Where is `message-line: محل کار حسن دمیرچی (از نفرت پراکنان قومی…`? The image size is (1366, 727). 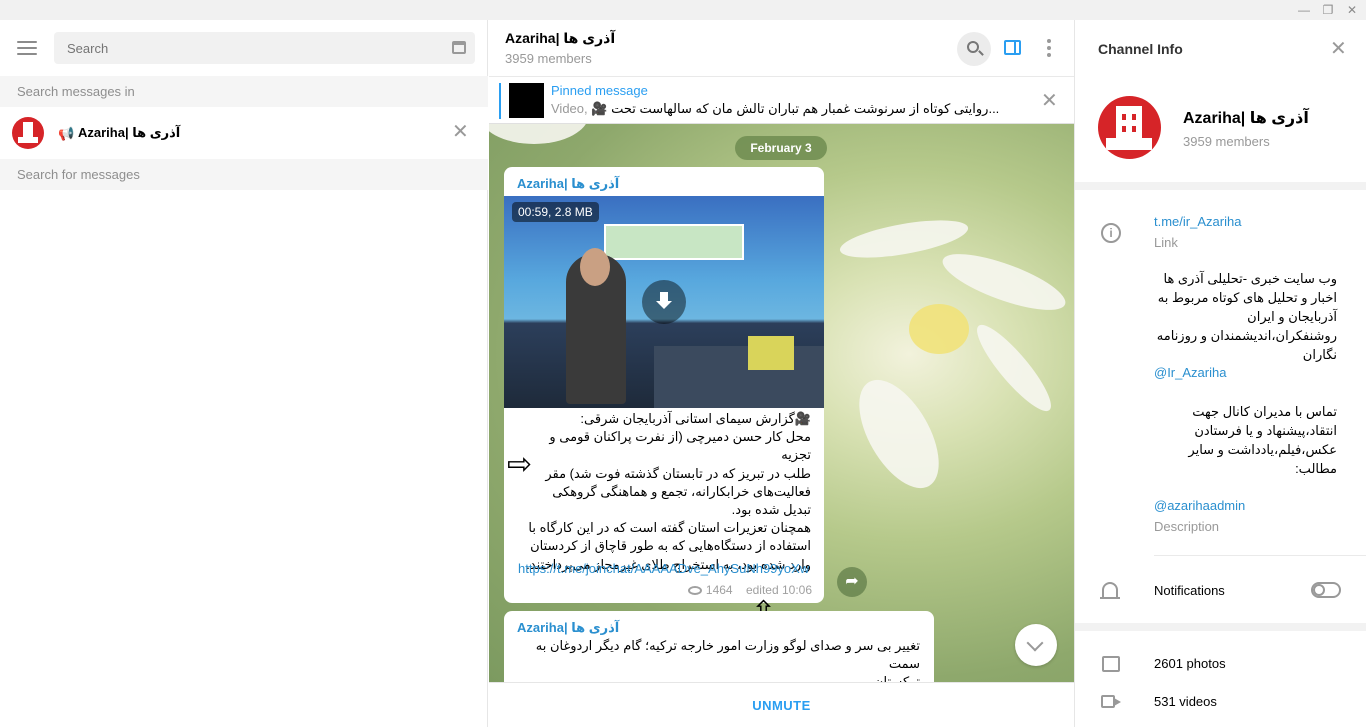
message-line: محل کار حسن دمیرچی (از نفرت پراکنان قومی… is located at coordinates (680, 446).